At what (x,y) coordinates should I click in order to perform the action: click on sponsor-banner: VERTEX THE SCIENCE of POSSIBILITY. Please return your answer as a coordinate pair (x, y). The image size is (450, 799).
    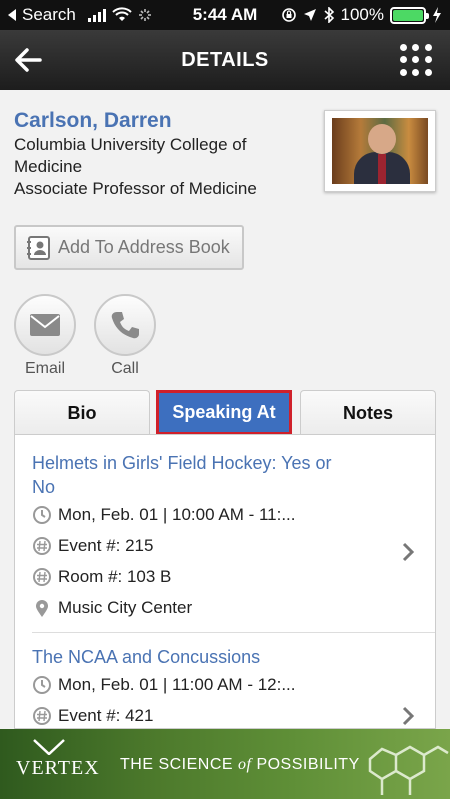
    Looking at the image, I should click on (225, 764).